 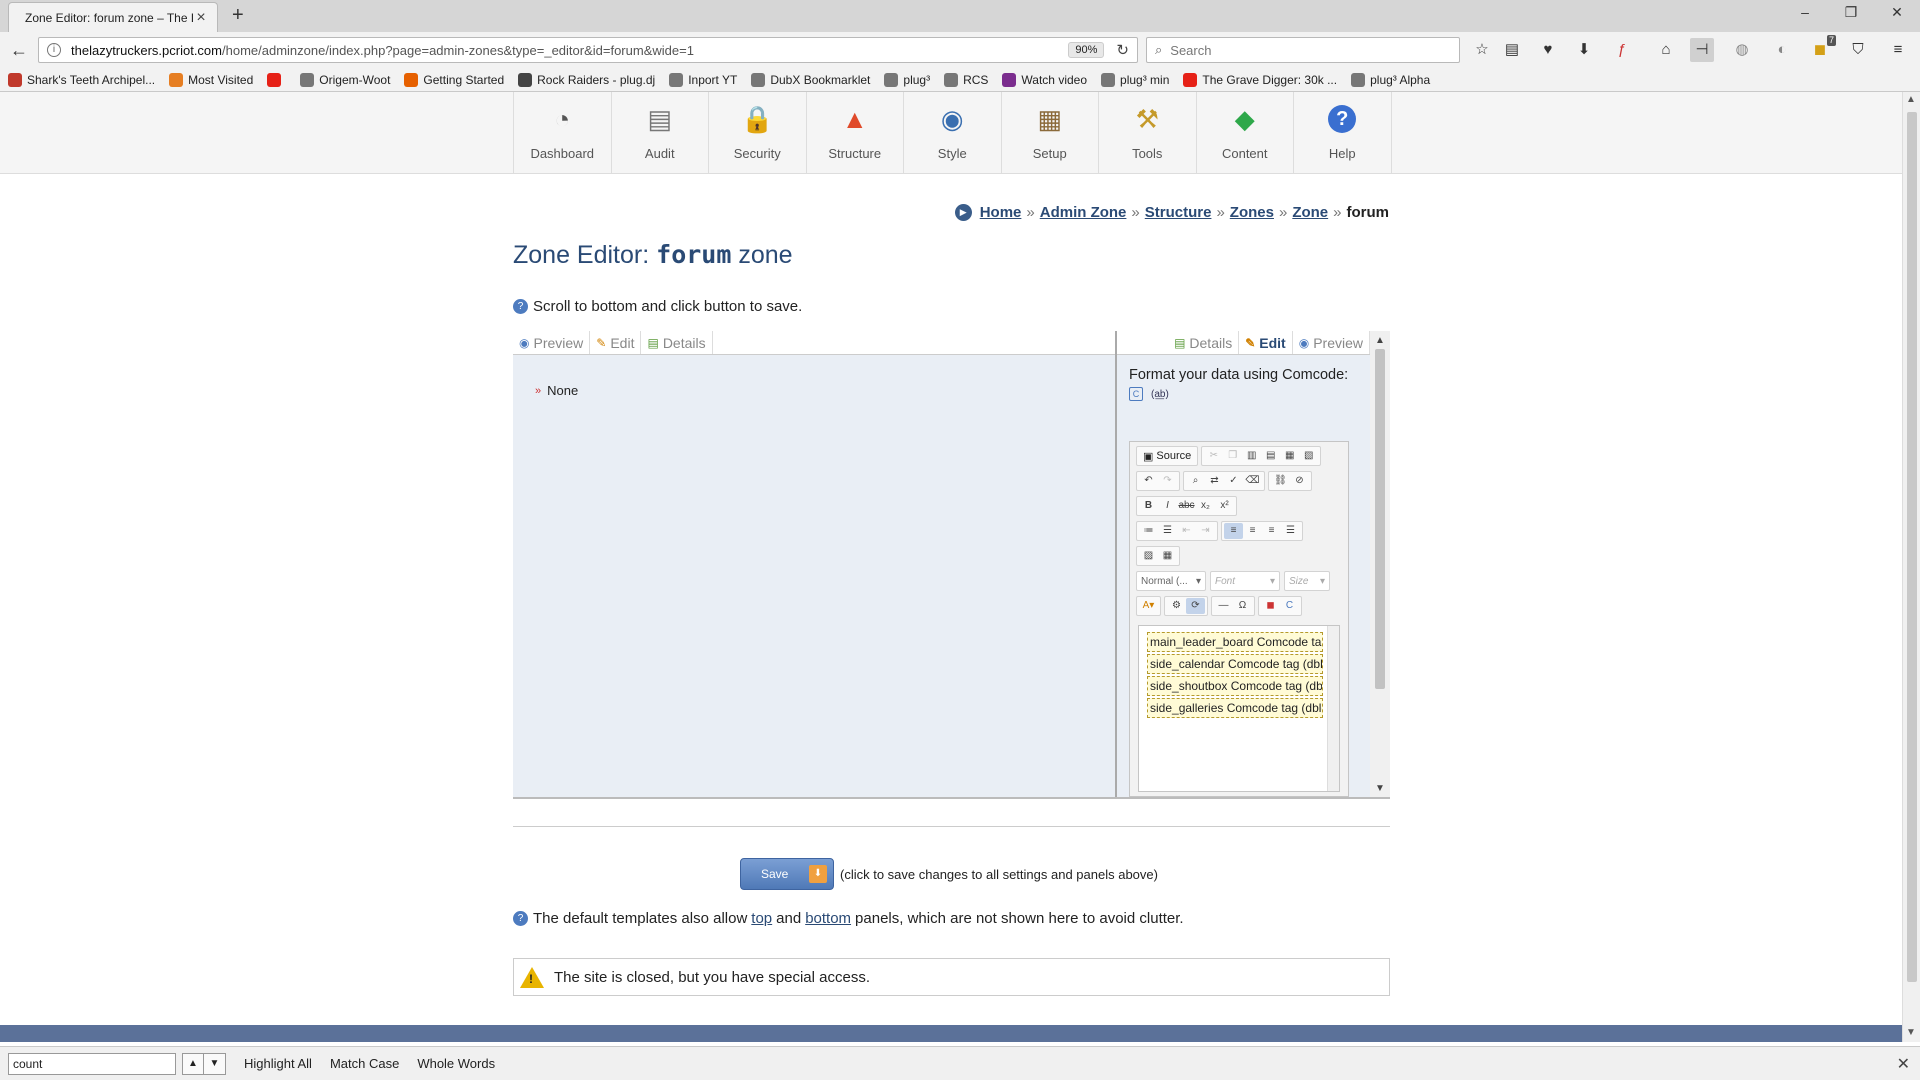 I want to click on admin-nav-dashboard: ◔ Dashboard, so click(x=563, y=133).